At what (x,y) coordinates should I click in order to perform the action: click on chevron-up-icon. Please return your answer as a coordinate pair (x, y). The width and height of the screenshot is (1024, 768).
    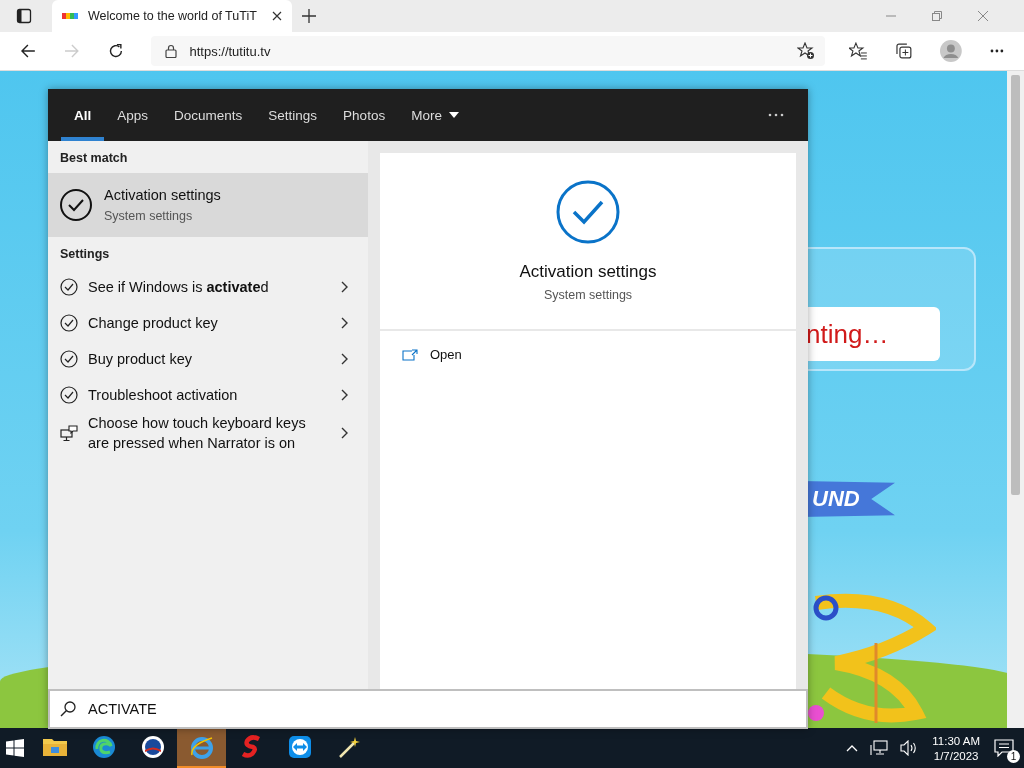
    Looking at the image, I should click on (852, 748).